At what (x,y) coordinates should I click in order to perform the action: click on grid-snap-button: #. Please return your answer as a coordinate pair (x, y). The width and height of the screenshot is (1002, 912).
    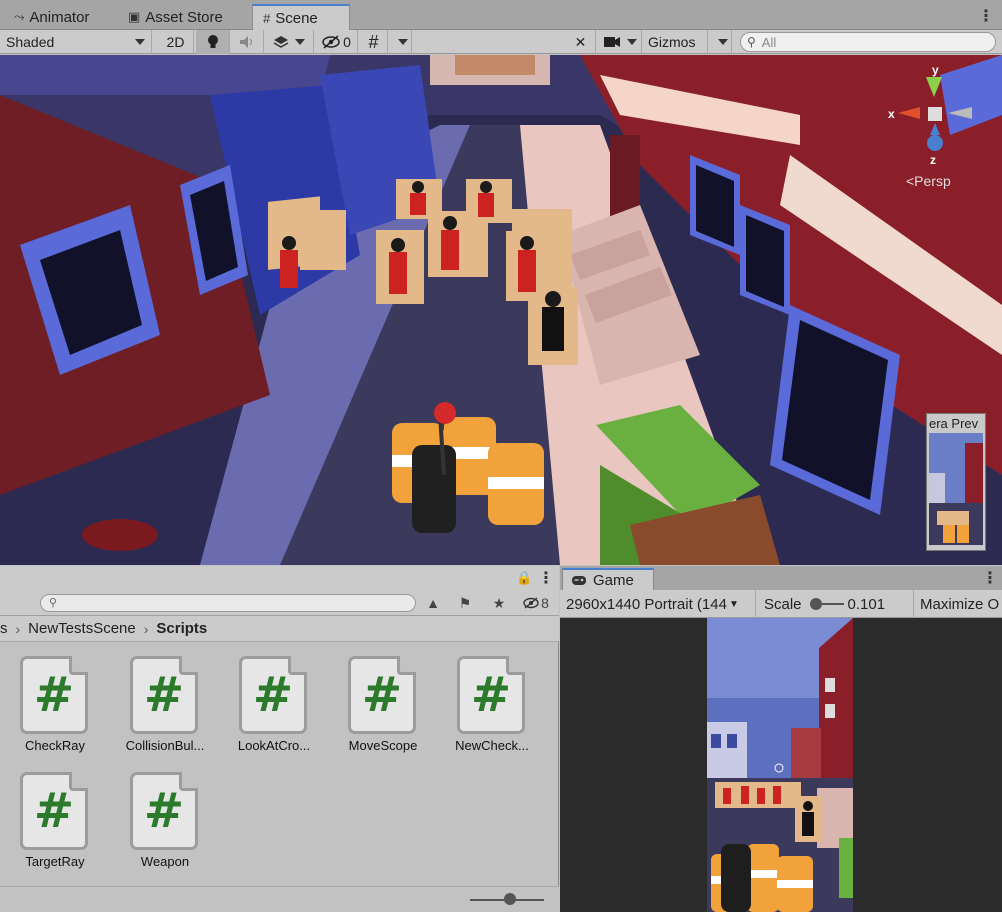
    Looking at the image, I should click on (374, 42).